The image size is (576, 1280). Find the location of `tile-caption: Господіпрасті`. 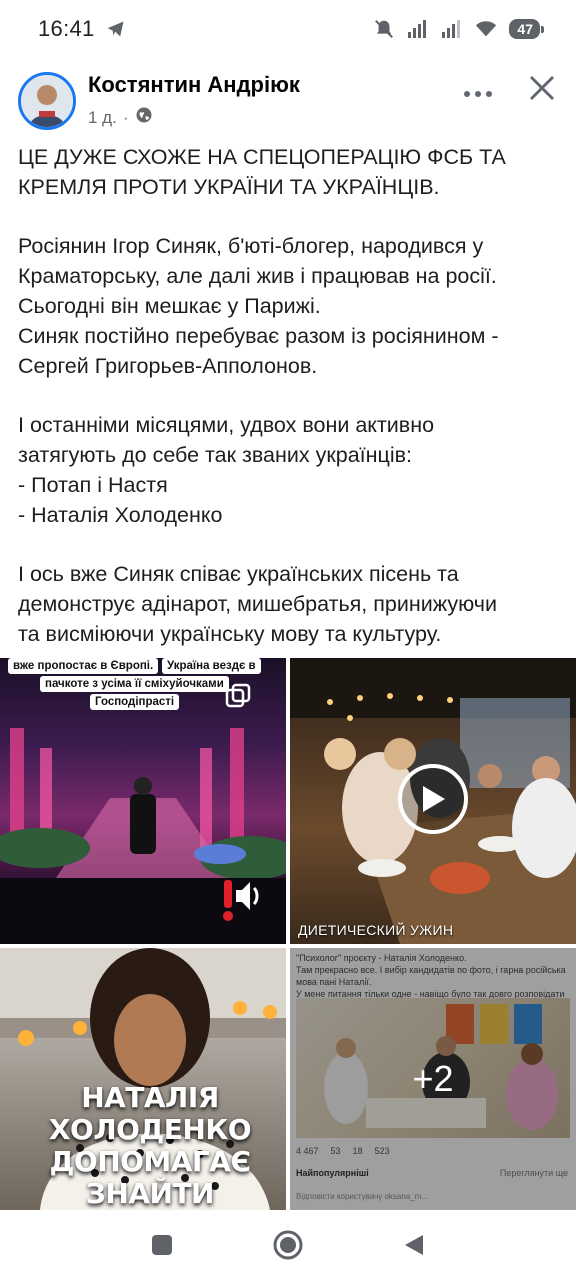

tile-caption: Господіпрасті is located at coordinates (135, 702).